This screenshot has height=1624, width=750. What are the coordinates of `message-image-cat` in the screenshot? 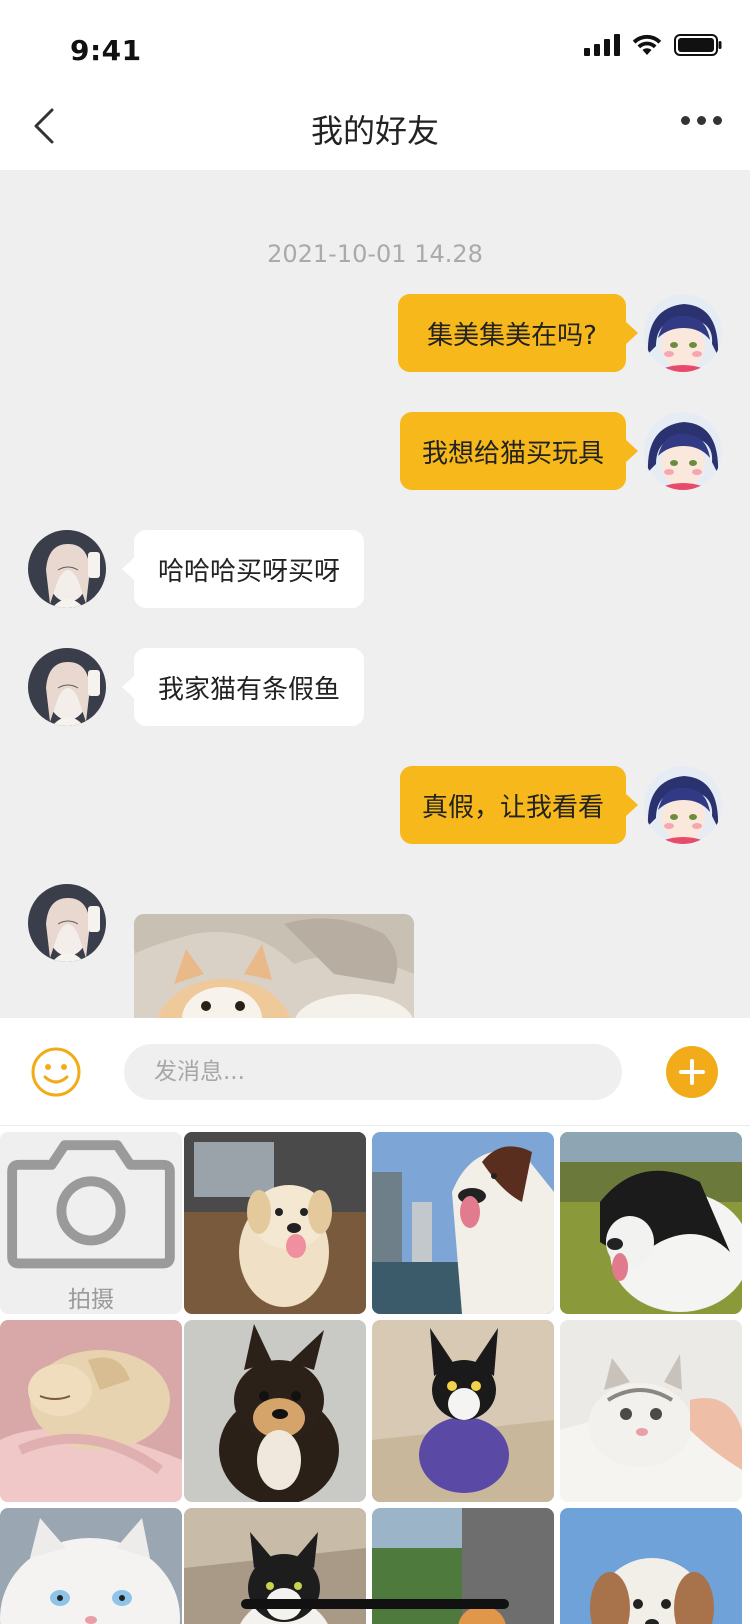 It's located at (274, 966).